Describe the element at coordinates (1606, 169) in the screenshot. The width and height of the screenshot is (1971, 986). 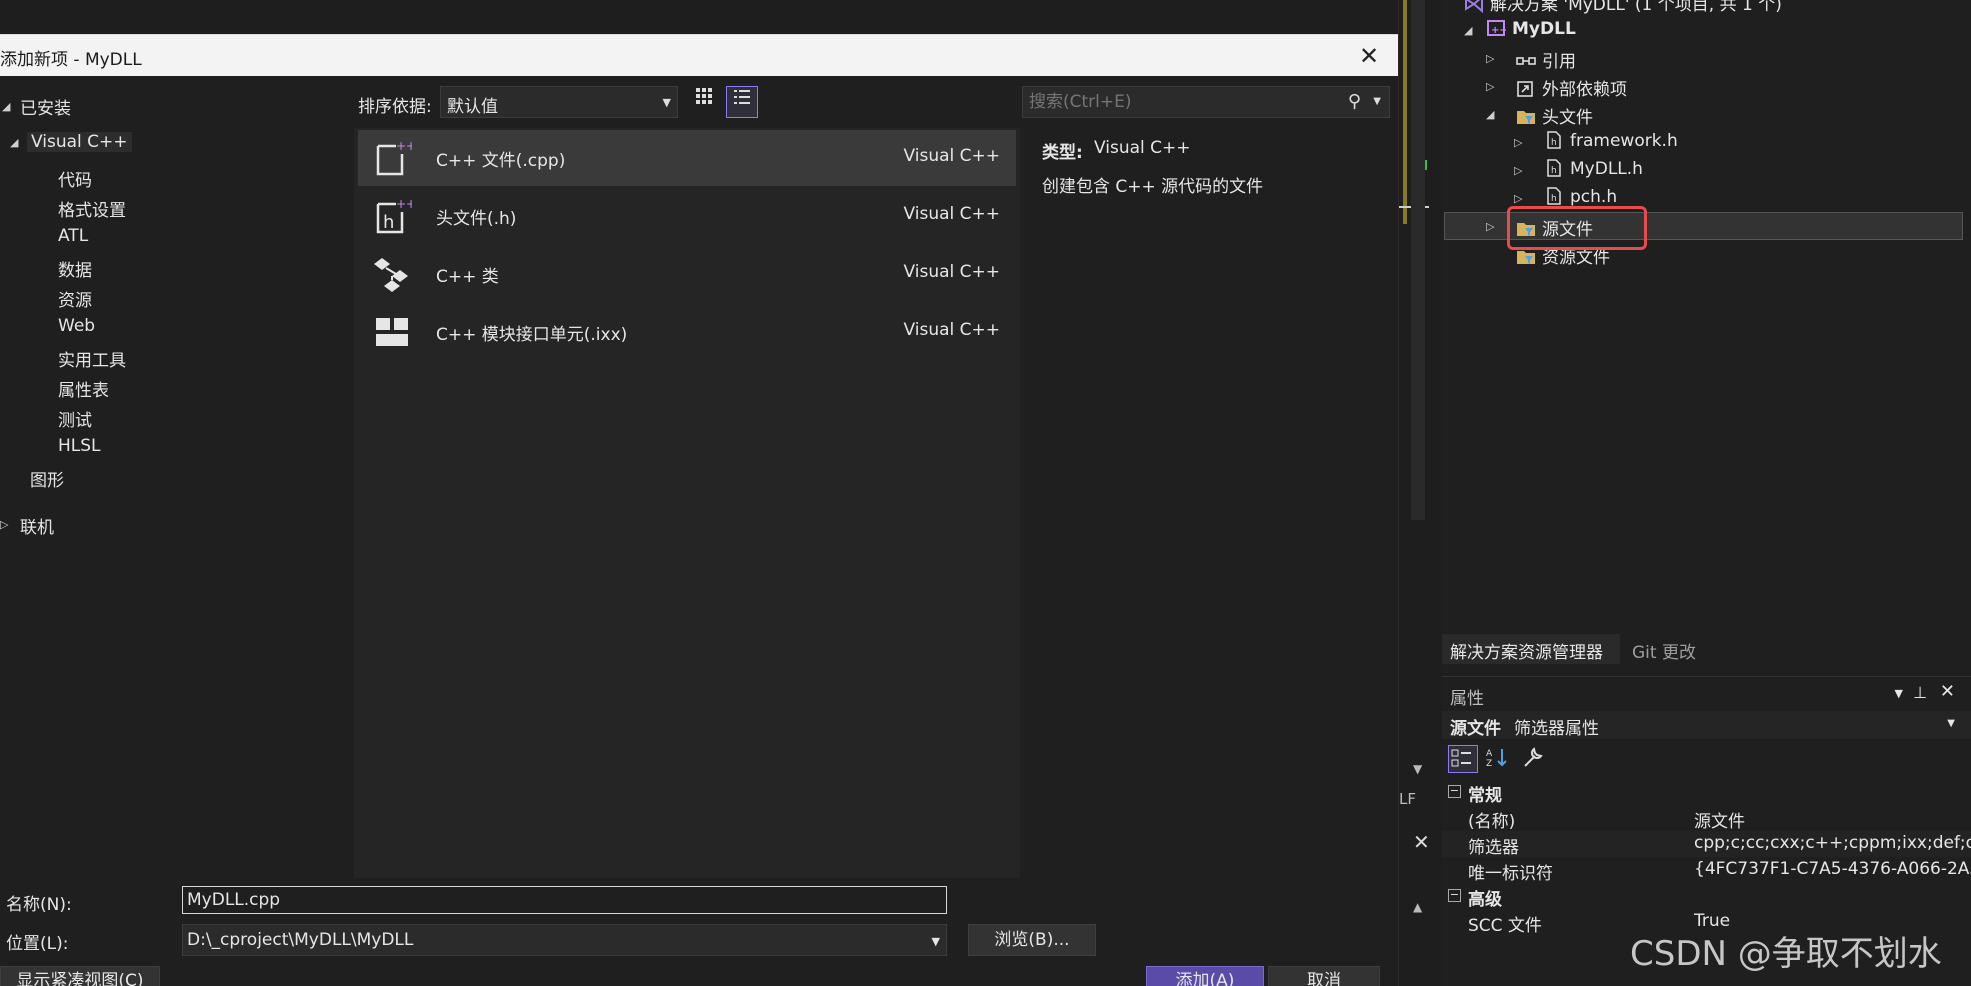
I see `mydll-h-label: MyDLL.h` at that location.